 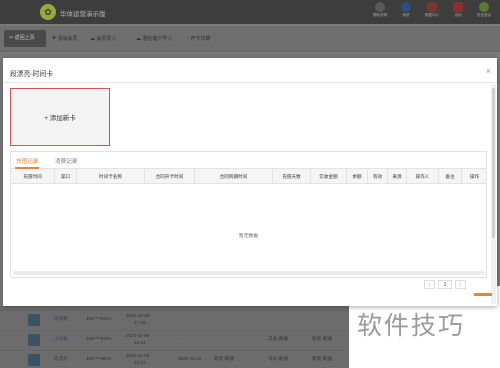 I want to click on records-tabs: 充值记录 消费记录, so click(x=248, y=160).